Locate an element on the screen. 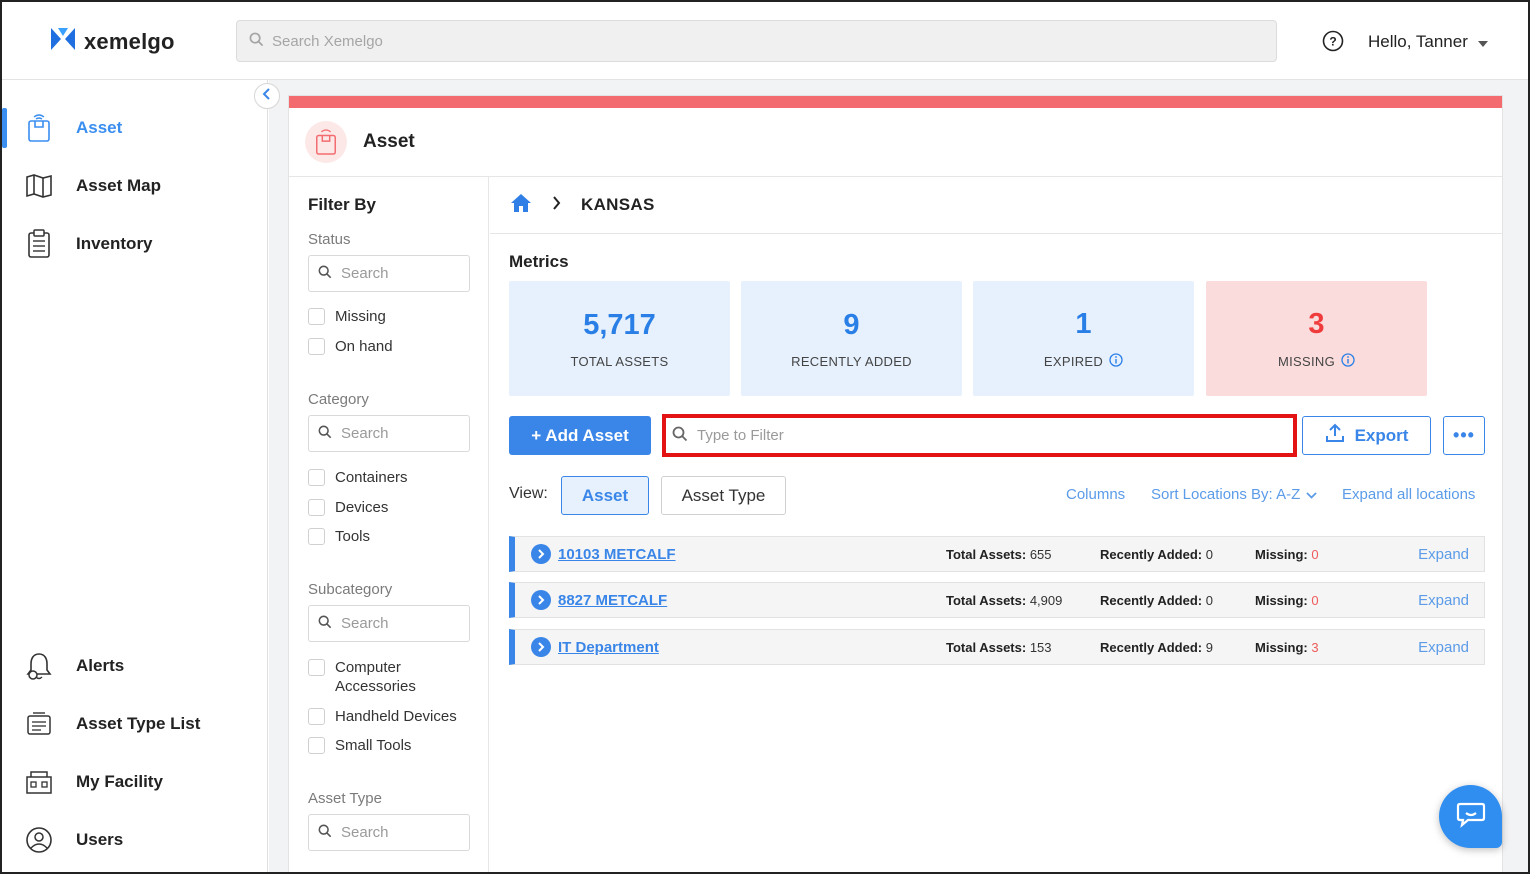  category-option-containers: Containers is located at coordinates (358, 477).